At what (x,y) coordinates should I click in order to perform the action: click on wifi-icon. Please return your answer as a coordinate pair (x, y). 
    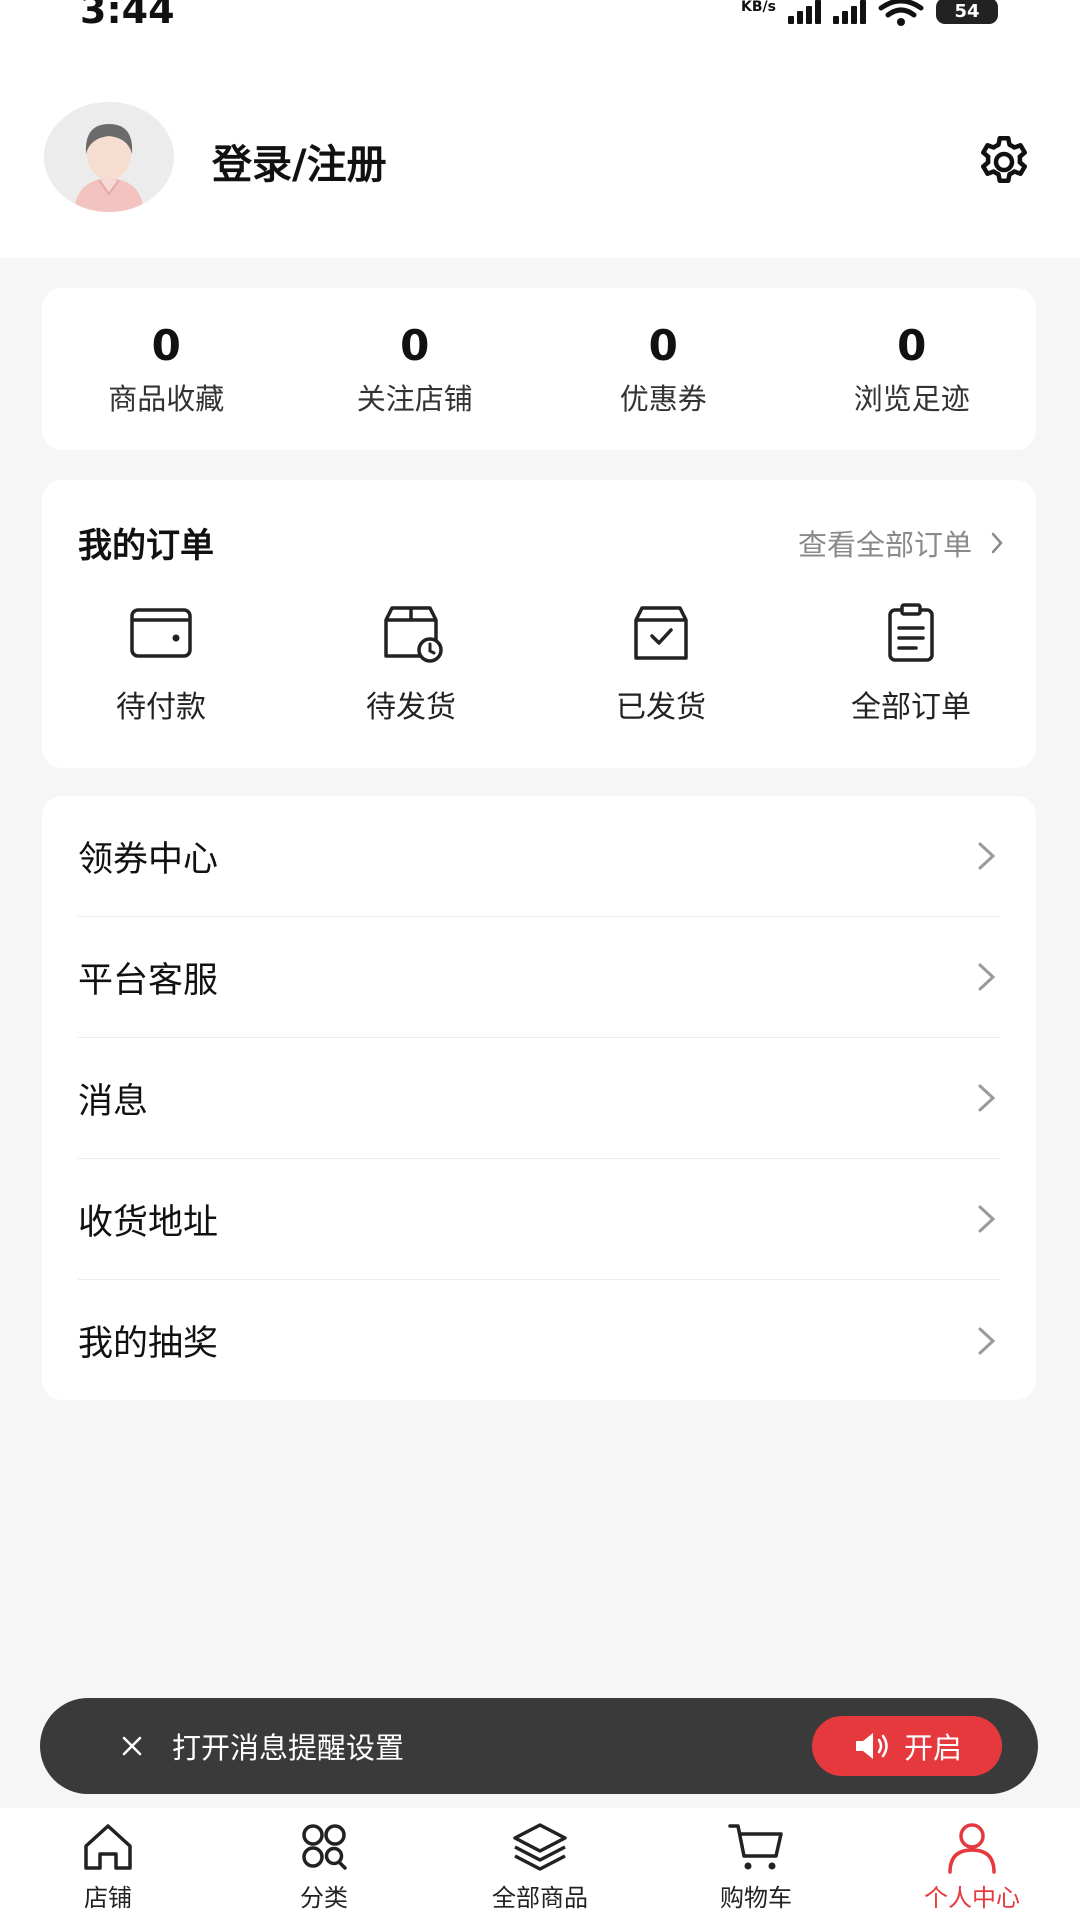
    Looking at the image, I should click on (901, 13).